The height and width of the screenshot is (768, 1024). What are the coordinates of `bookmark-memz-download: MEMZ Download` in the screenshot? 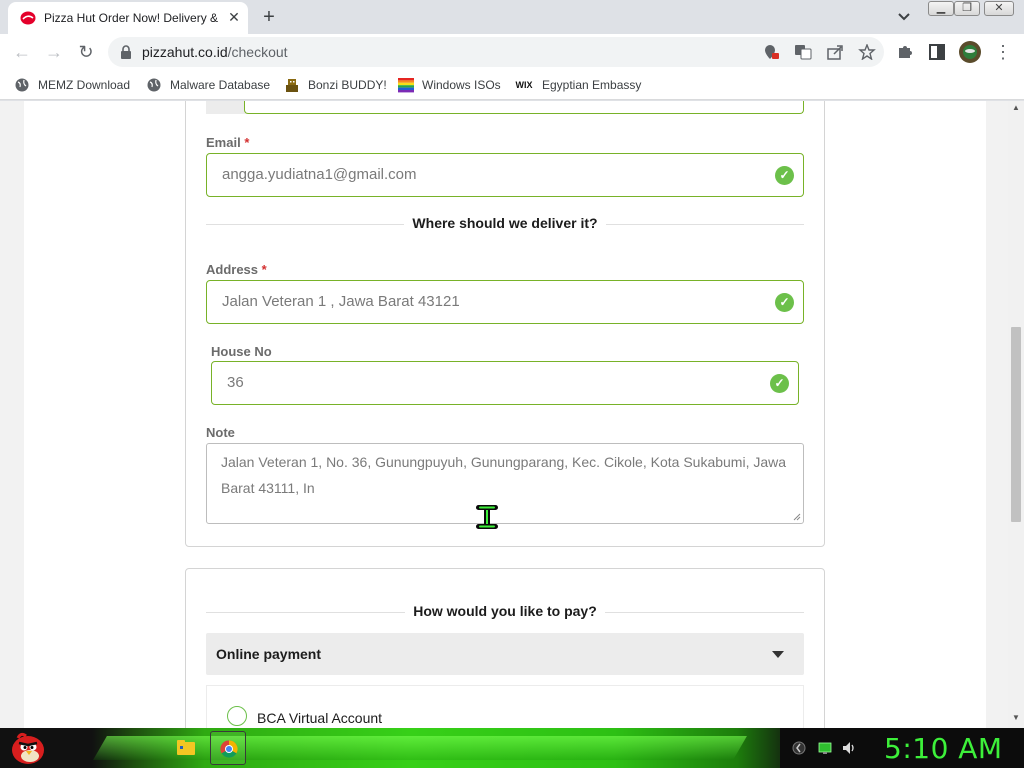 It's located at (72, 85).